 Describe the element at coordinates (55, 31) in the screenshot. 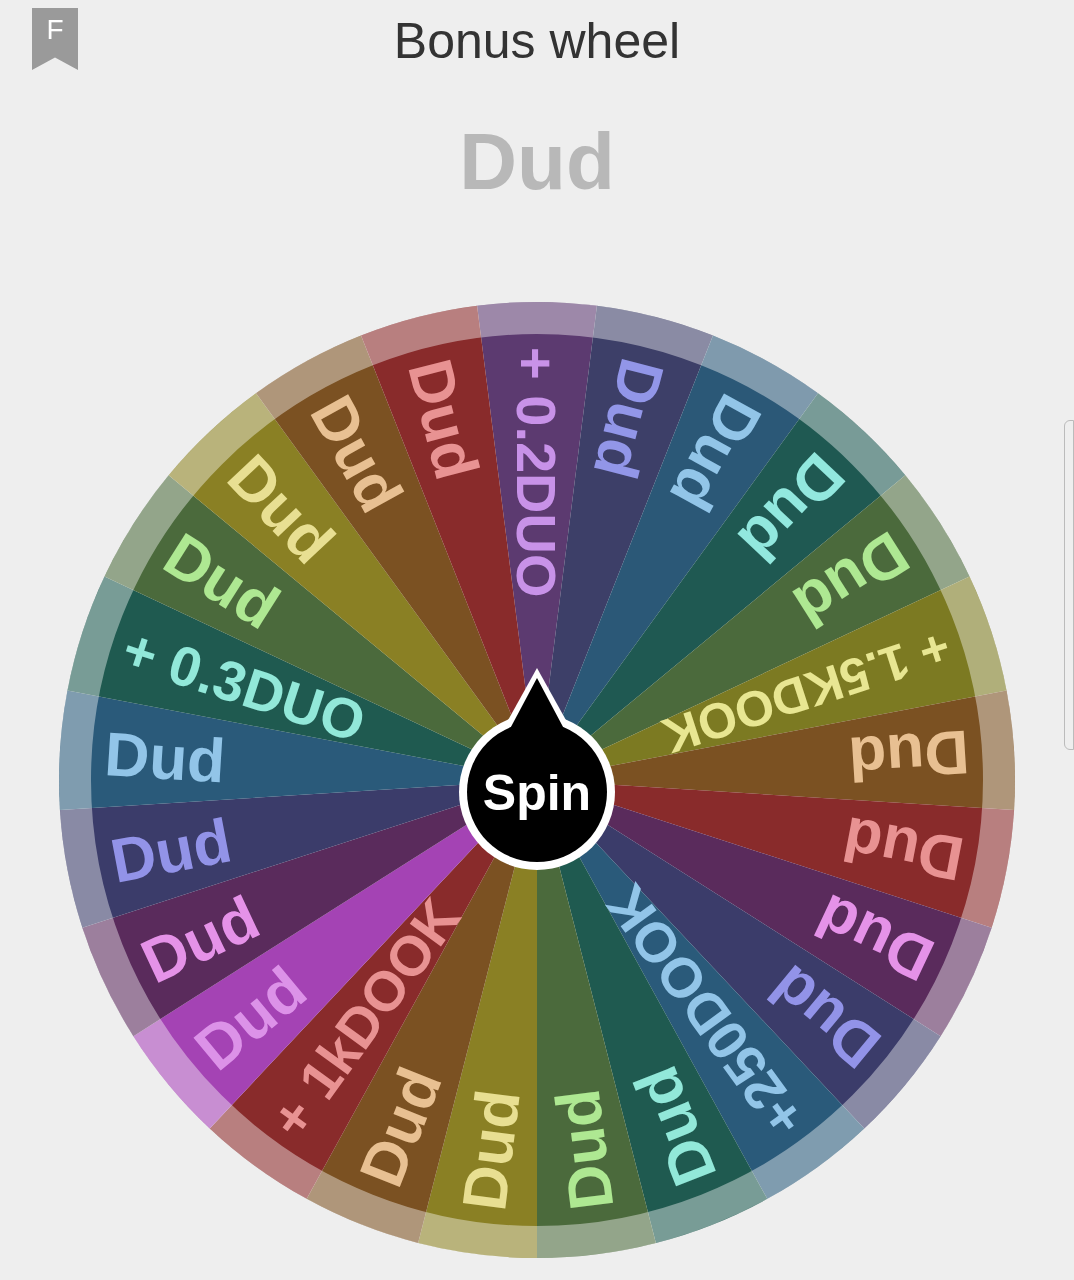

I see `bookmark-letter: F` at that location.